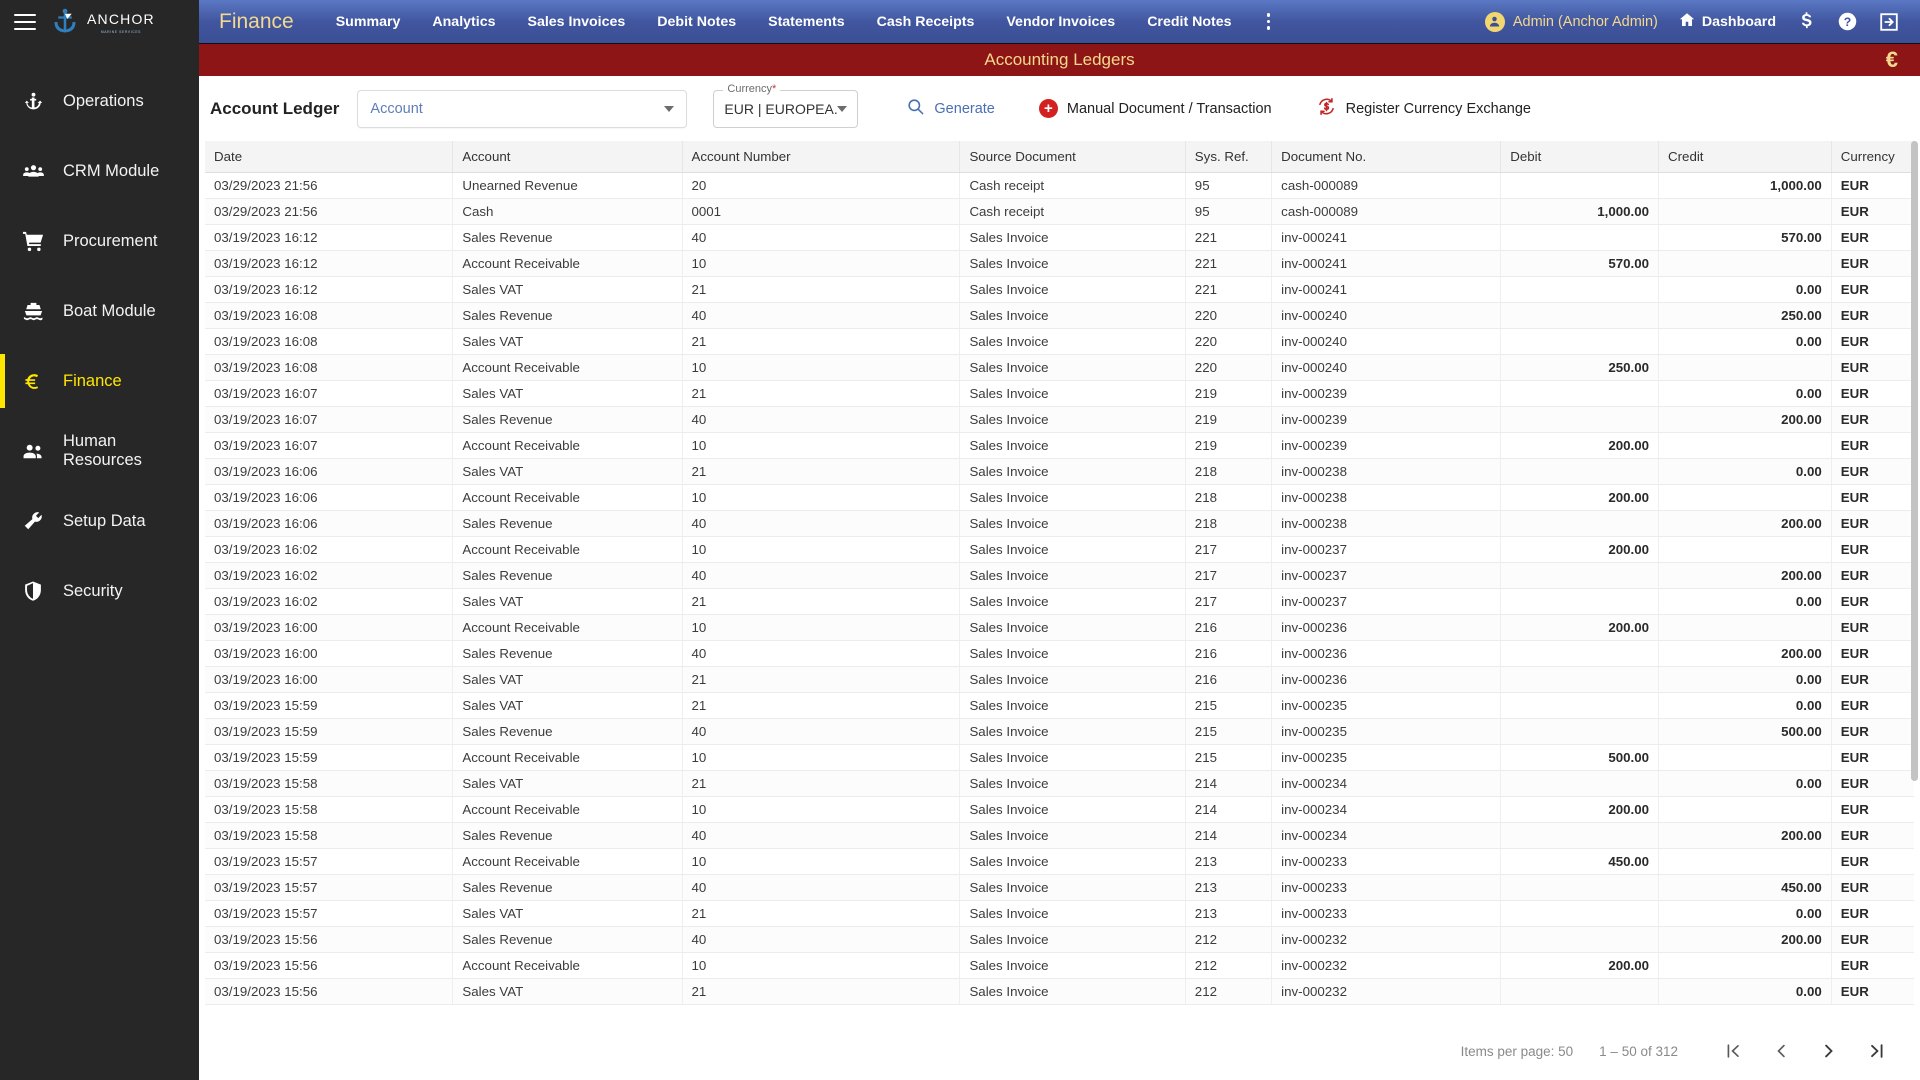  What do you see at coordinates (109, 310) in the screenshot?
I see `sidebar-item-label: Boat Module` at bounding box center [109, 310].